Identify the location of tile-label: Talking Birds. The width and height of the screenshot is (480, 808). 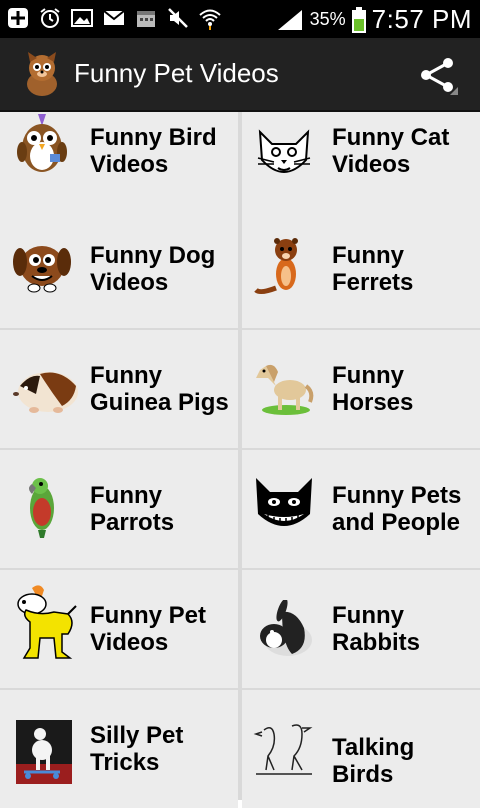
(373, 761).